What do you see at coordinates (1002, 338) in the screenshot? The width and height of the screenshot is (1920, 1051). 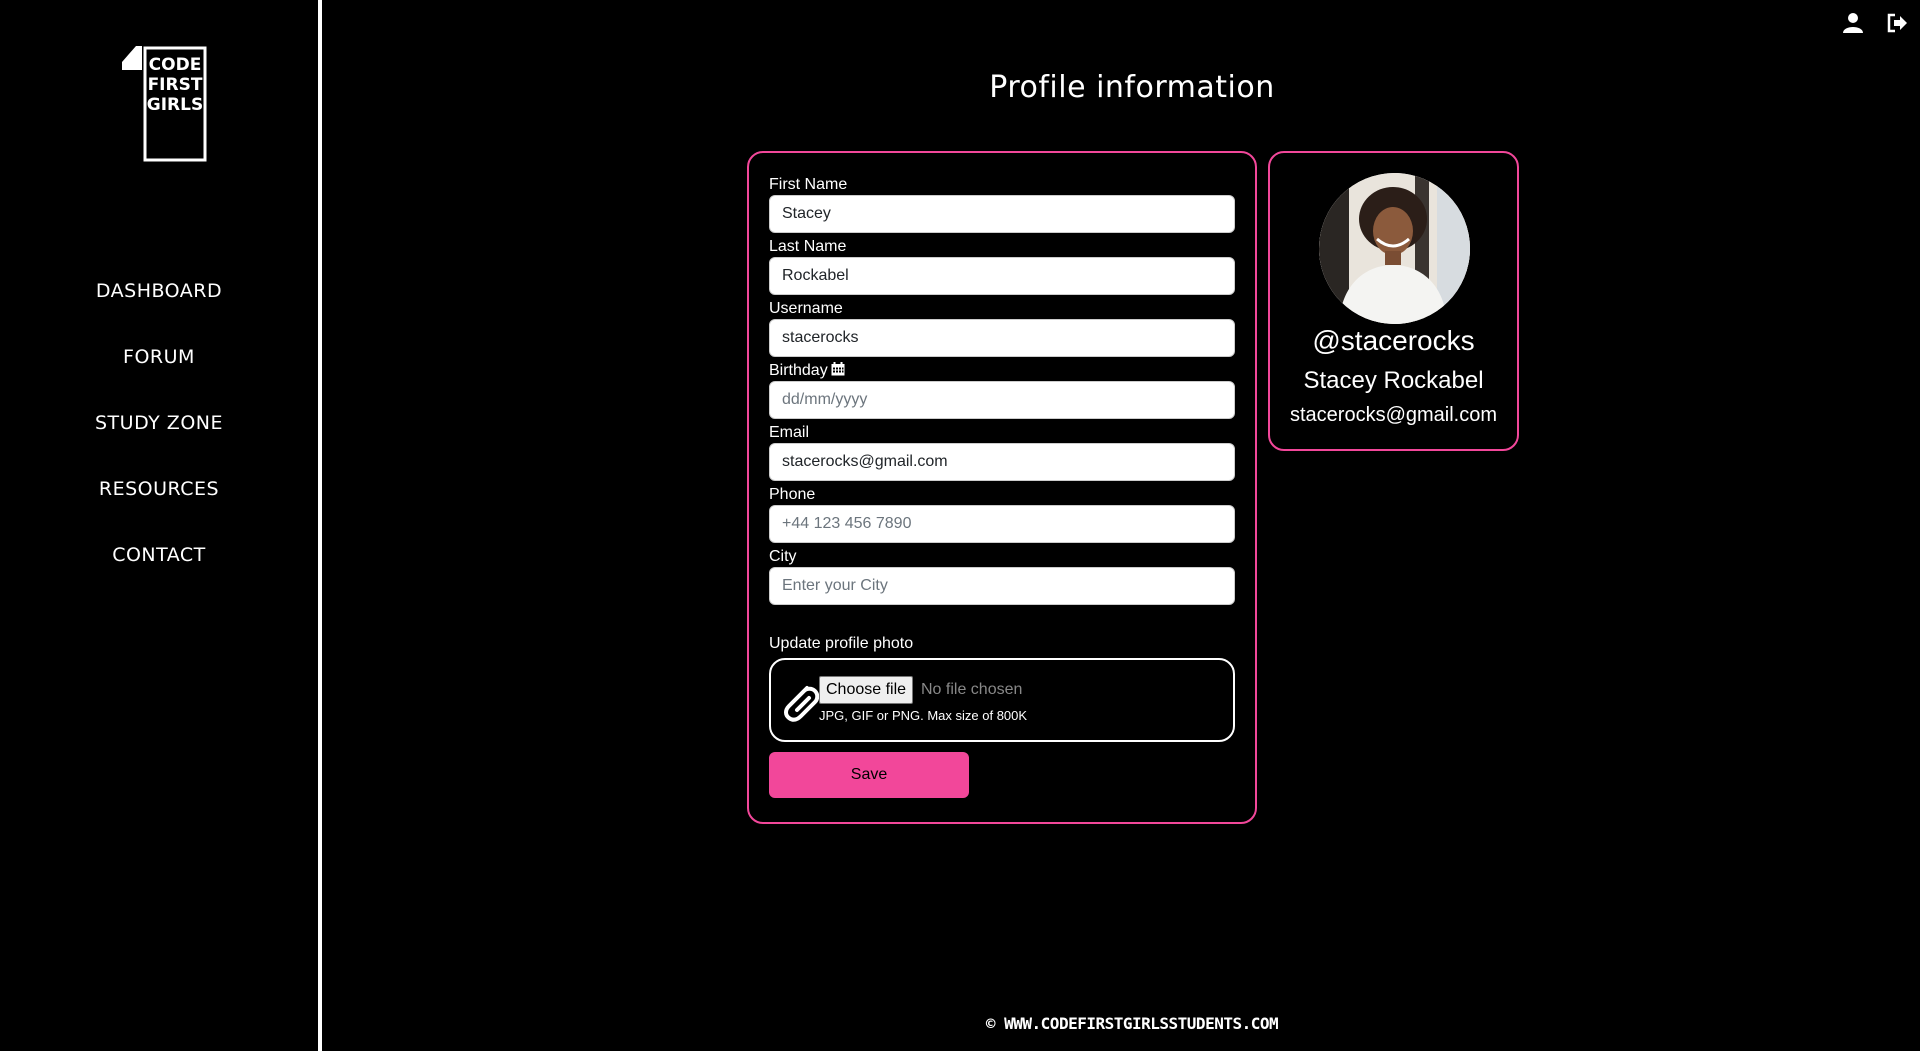 I see `username-input` at bounding box center [1002, 338].